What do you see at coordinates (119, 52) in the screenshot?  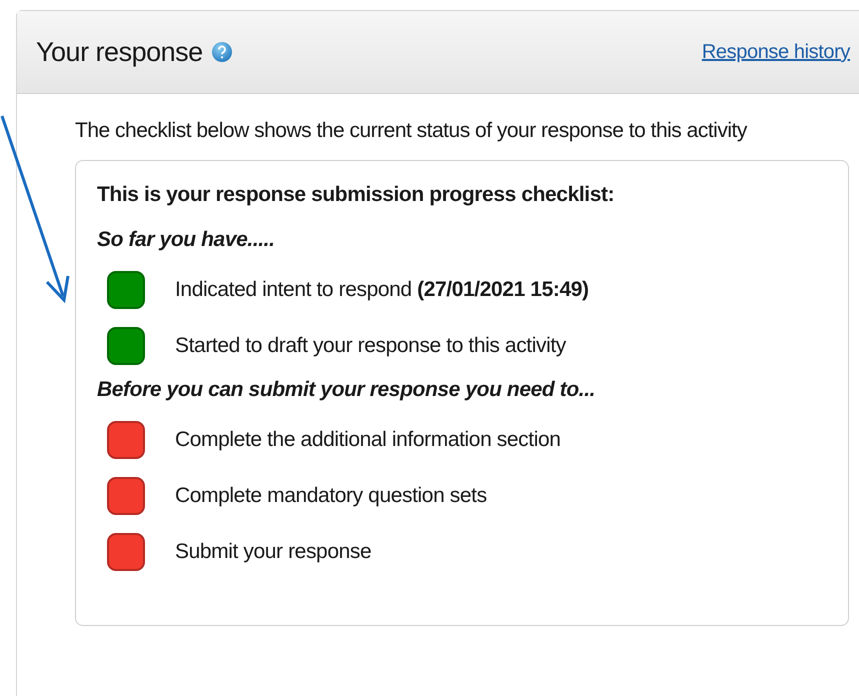 I see `panel-title: Your response` at bounding box center [119, 52].